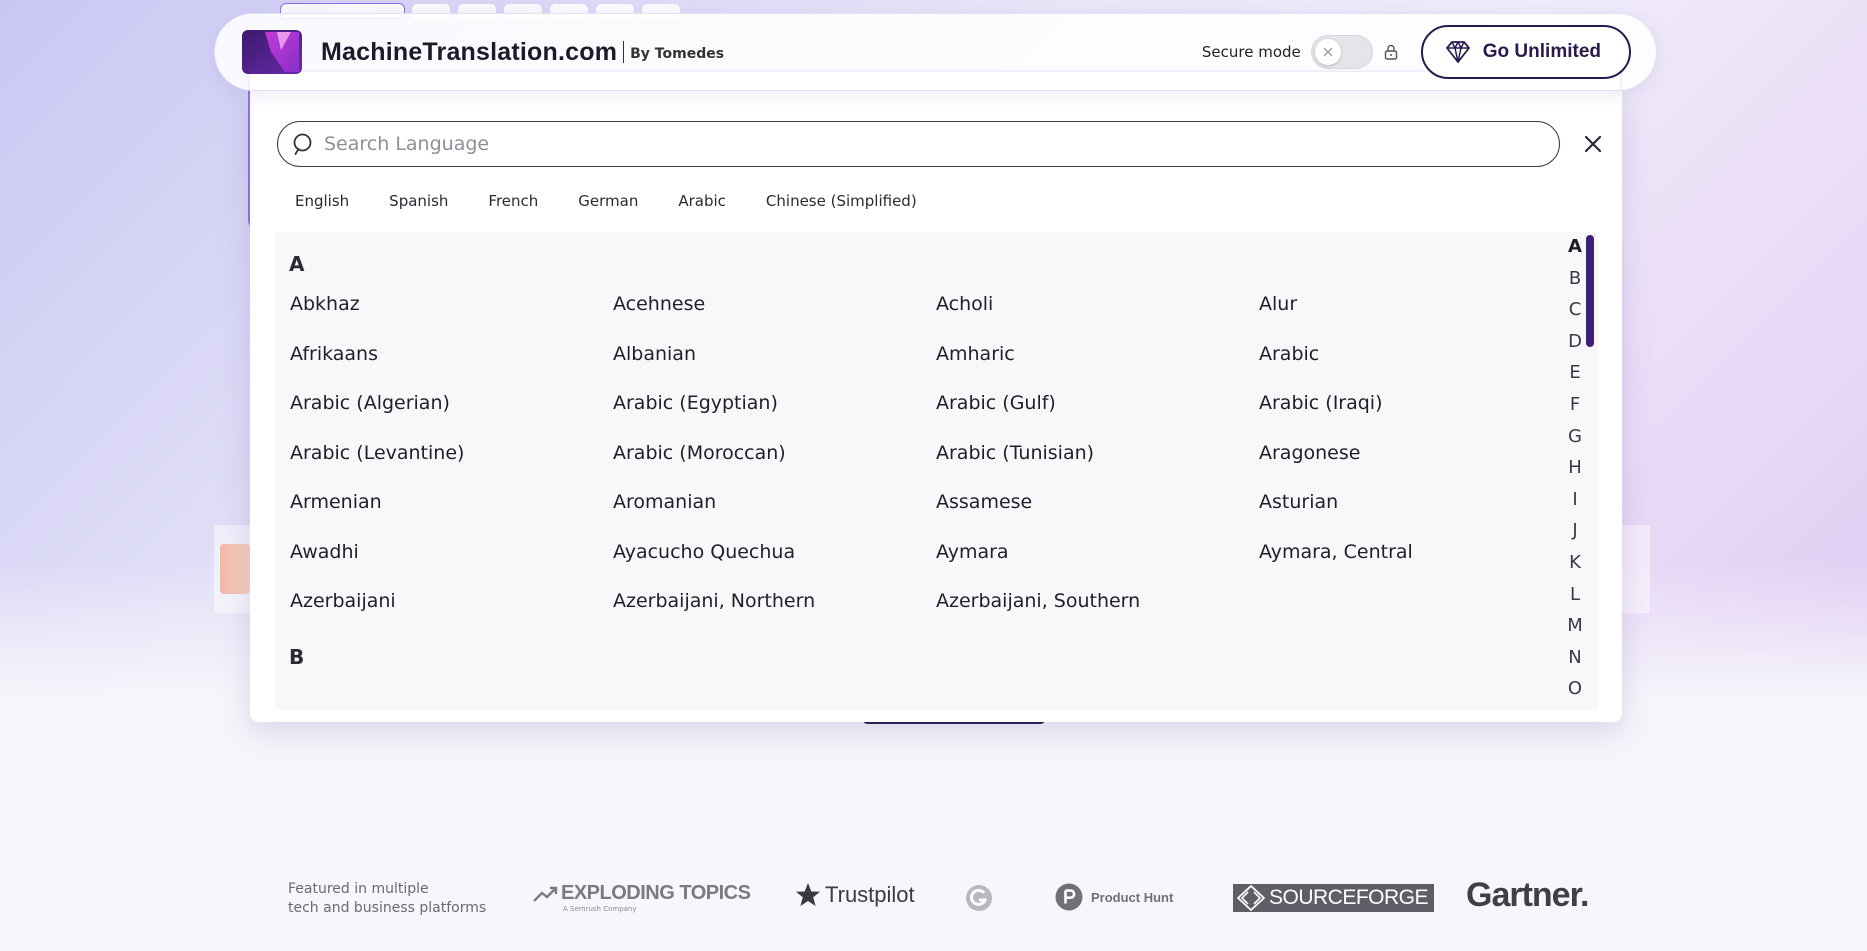  I want to click on alphabet-index-letter: L, so click(1575, 594).